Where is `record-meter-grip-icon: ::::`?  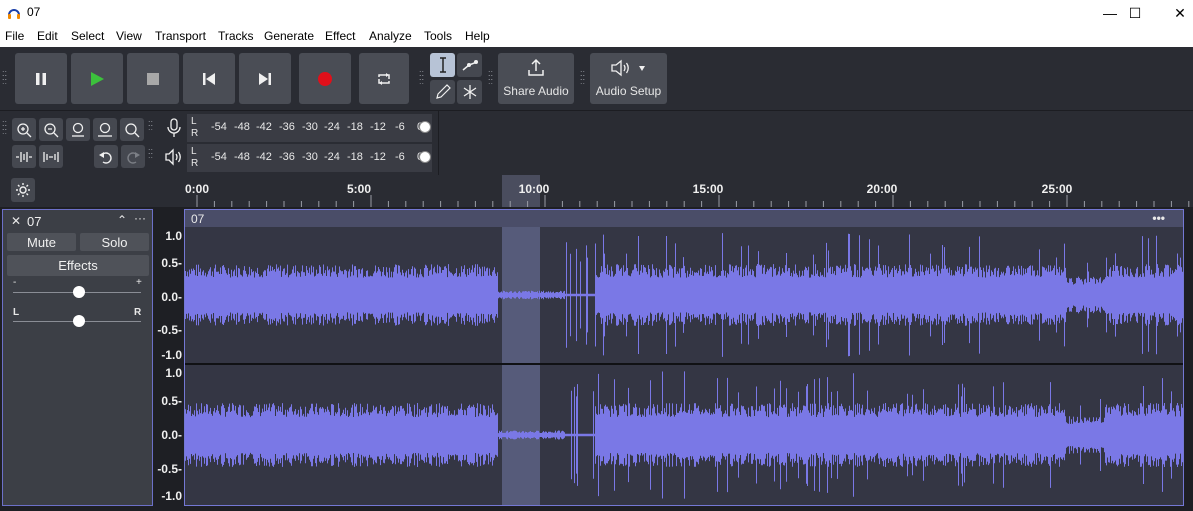 record-meter-grip-icon: :::: is located at coordinates (151, 125).